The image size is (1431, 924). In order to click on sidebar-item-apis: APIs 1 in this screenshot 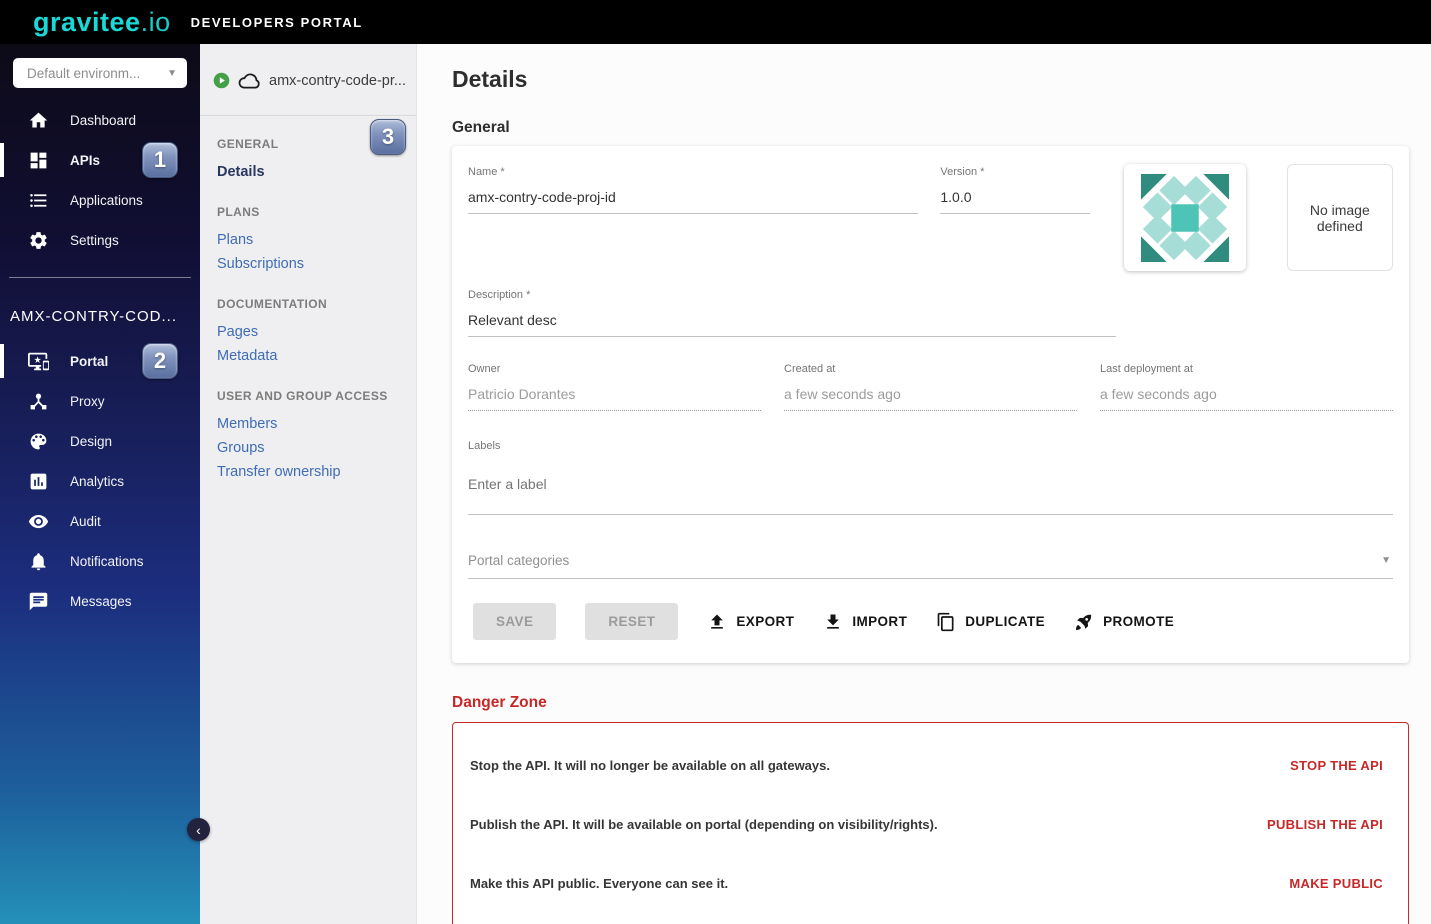, I will do `click(100, 160)`.